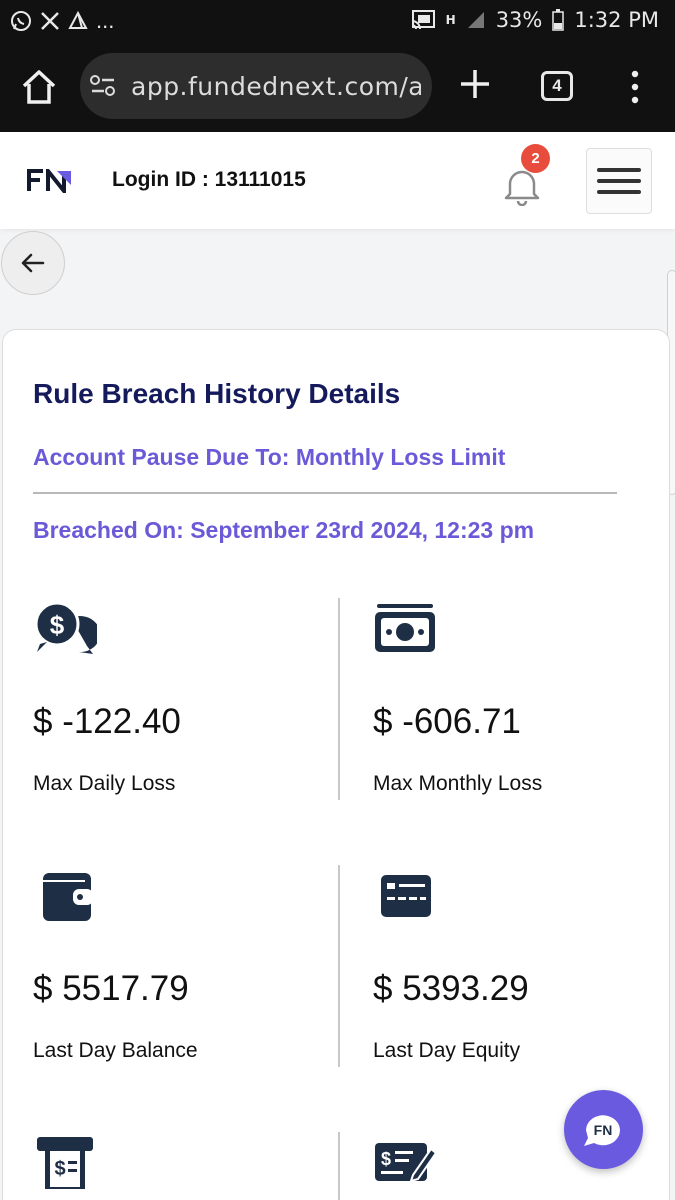 This screenshot has width=675, height=1200. I want to click on clock: 1:32 PM, so click(616, 20).